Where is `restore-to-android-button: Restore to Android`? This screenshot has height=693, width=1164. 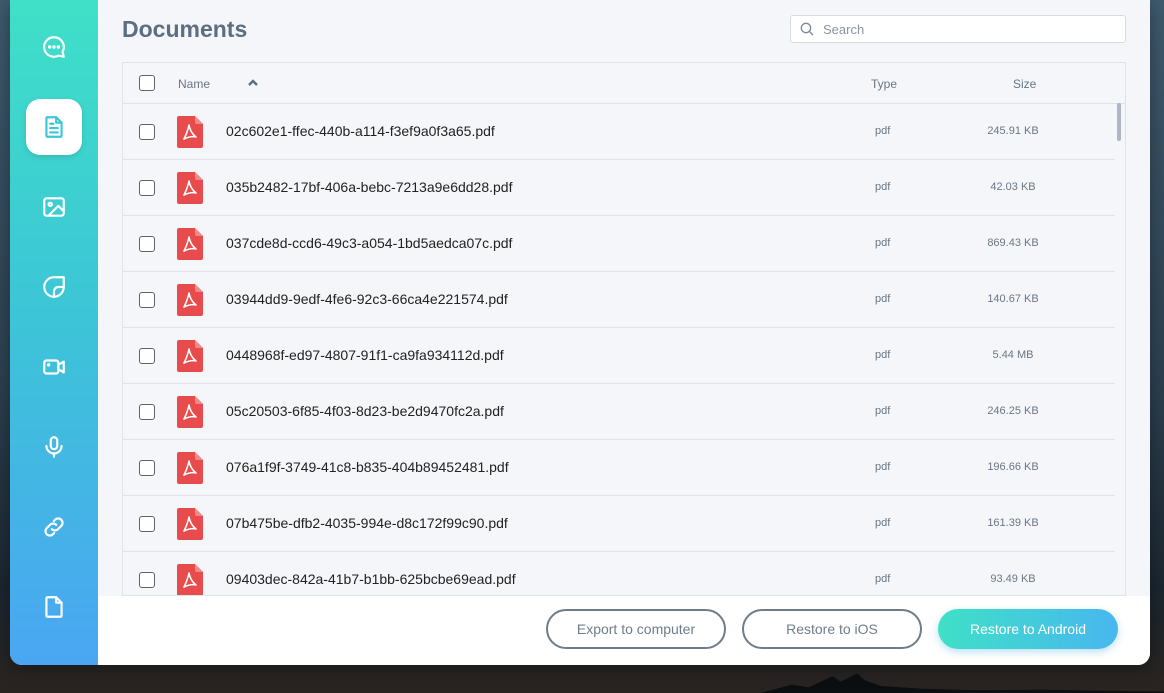
restore-to-android-button: Restore to Android is located at coordinates (1028, 629).